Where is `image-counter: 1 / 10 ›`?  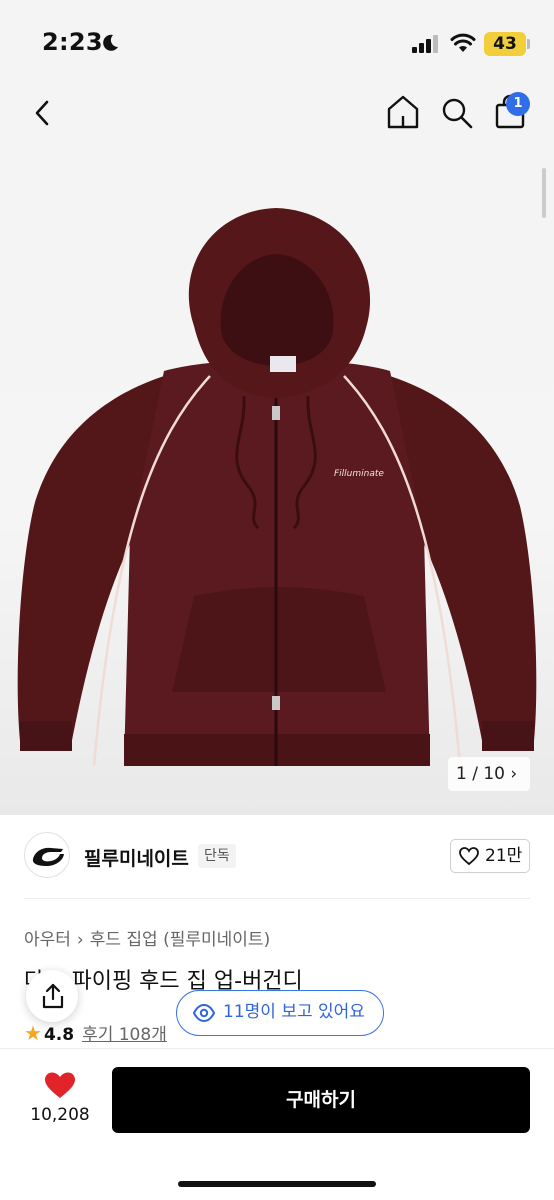 image-counter: 1 / 10 › is located at coordinates (489, 774).